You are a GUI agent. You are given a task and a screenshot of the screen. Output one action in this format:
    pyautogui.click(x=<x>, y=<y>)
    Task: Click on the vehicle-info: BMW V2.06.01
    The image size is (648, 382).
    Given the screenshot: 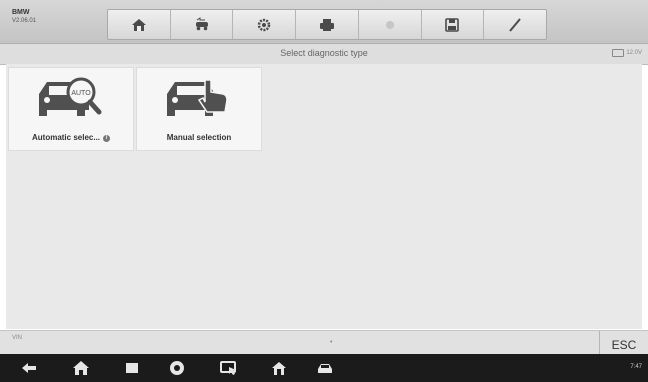 What is the action you would take?
    pyautogui.click(x=24, y=17)
    